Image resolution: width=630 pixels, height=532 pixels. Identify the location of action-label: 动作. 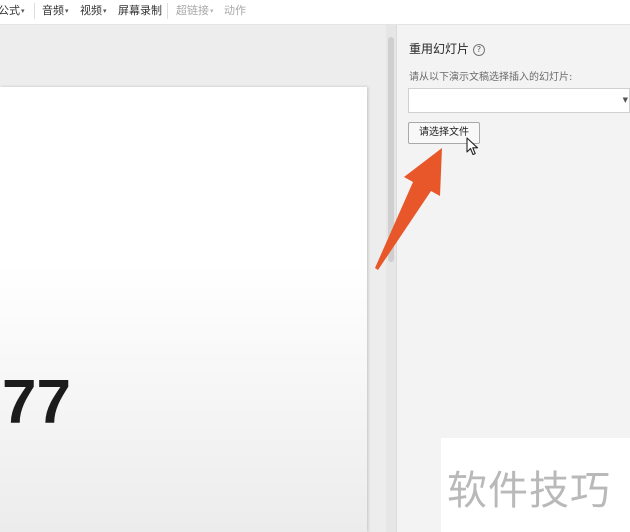
(235, 10).